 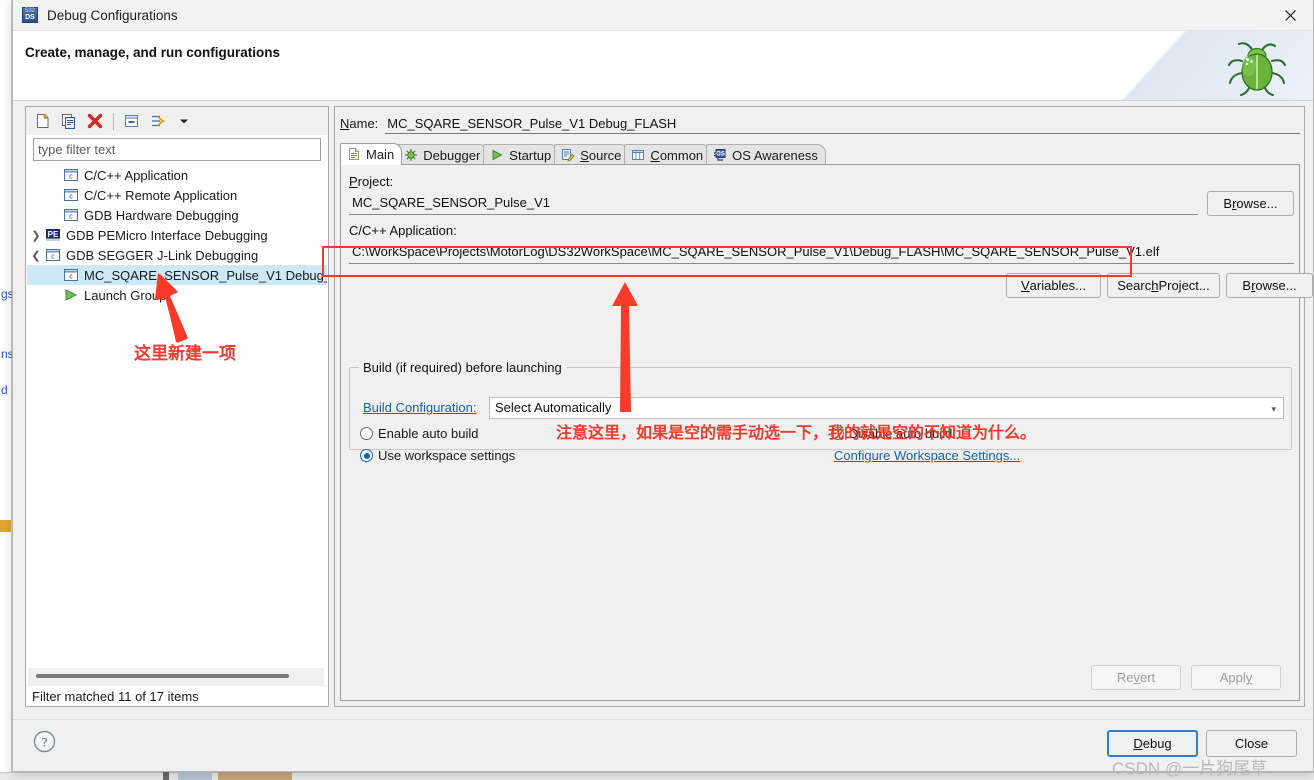 What do you see at coordinates (153, 52) in the screenshot?
I see `page-title: Create, manage, and run configurations` at bounding box center [153, 52].